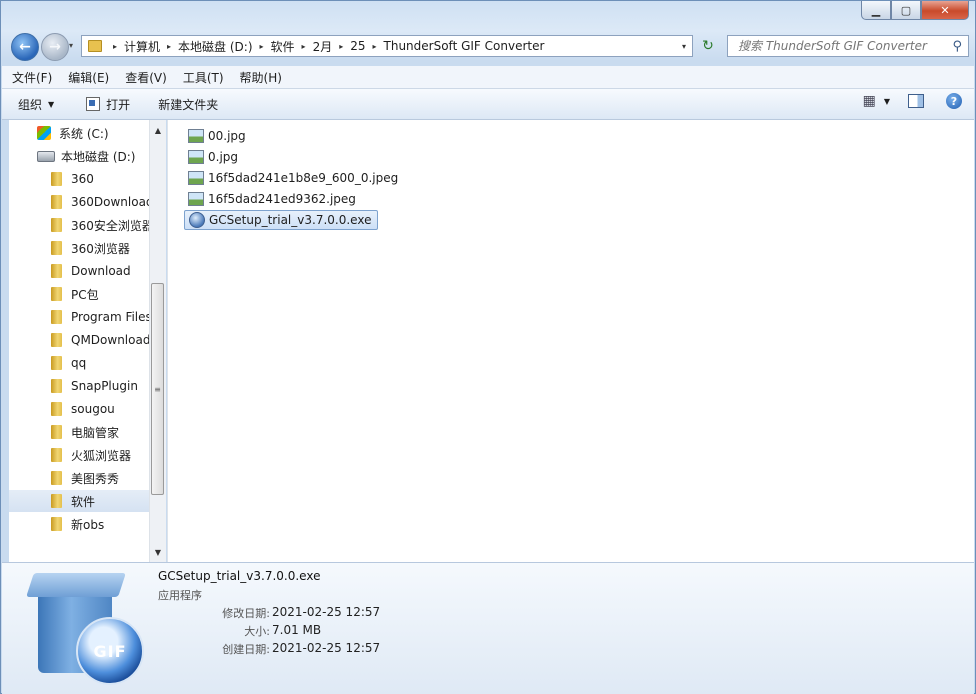 This screenshot has height=694, width=976. I want to click on breadcrumb-item: 本地磁盘 (D:), so click(215, 46).